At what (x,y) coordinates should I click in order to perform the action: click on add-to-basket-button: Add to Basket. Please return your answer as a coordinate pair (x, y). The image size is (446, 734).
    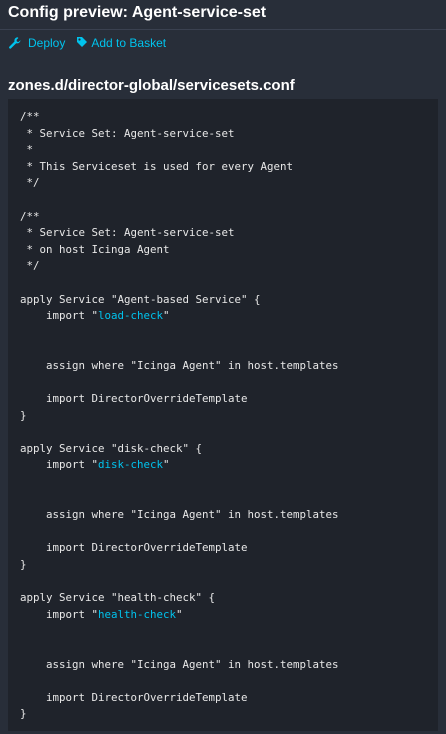
    Looking at the image, I should click on (121, 43).